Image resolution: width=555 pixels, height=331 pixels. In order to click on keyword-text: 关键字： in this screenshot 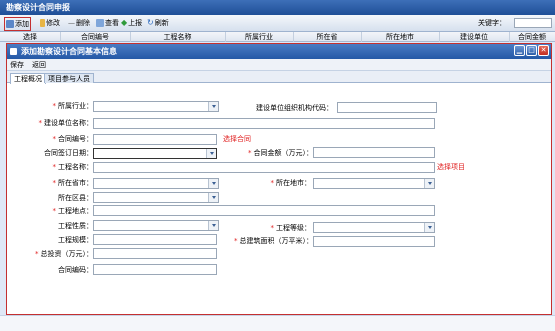, I will do `click(492, 23)`.